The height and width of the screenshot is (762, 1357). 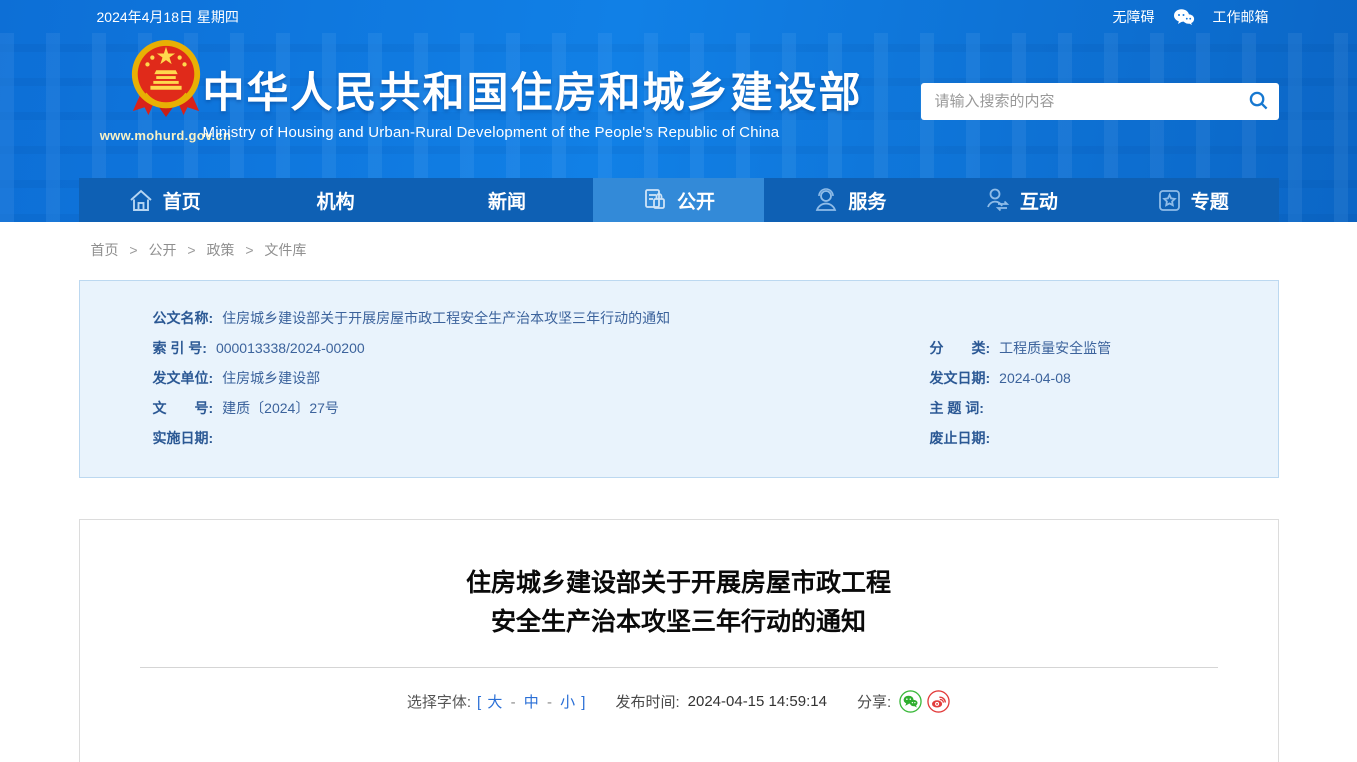 What do you see at coordinates (647, 702) in the screenshot?
I see `publish-time-label: 发布时间:` at bounding box center [647, 702].